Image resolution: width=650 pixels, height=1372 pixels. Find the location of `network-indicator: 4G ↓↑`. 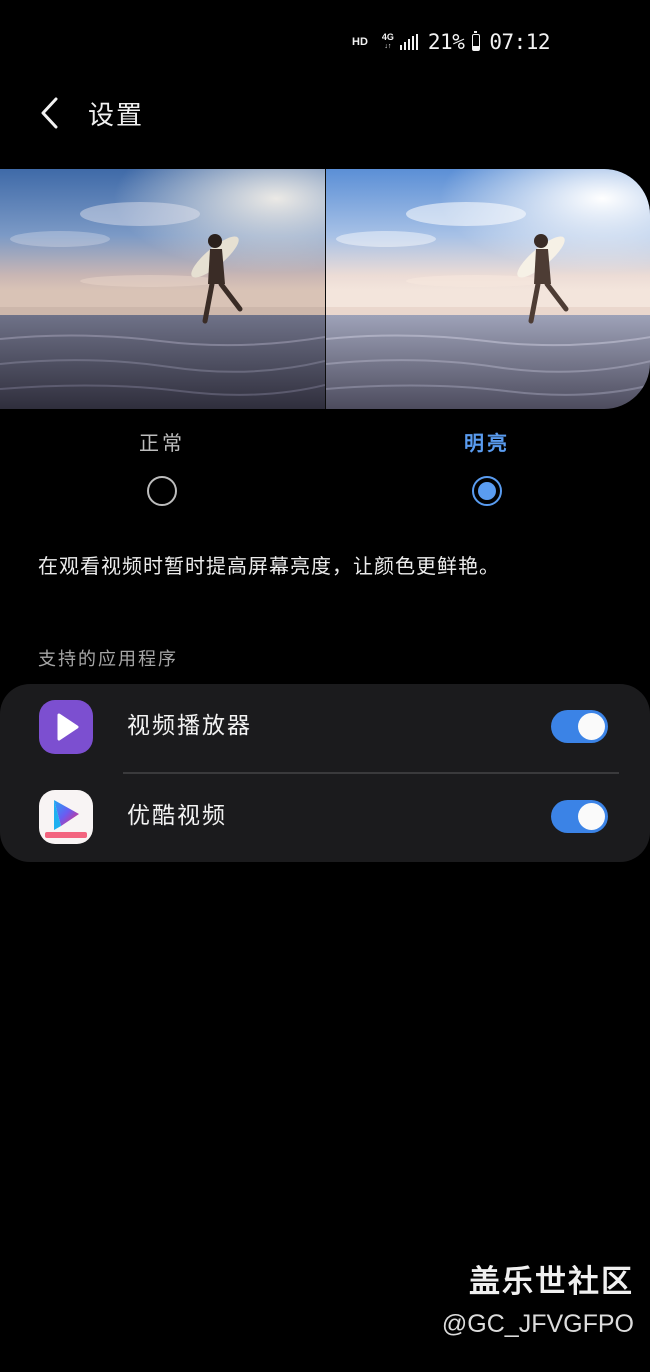

network-indicator: 4G ↓↑ is located at coordinates (388, 42).